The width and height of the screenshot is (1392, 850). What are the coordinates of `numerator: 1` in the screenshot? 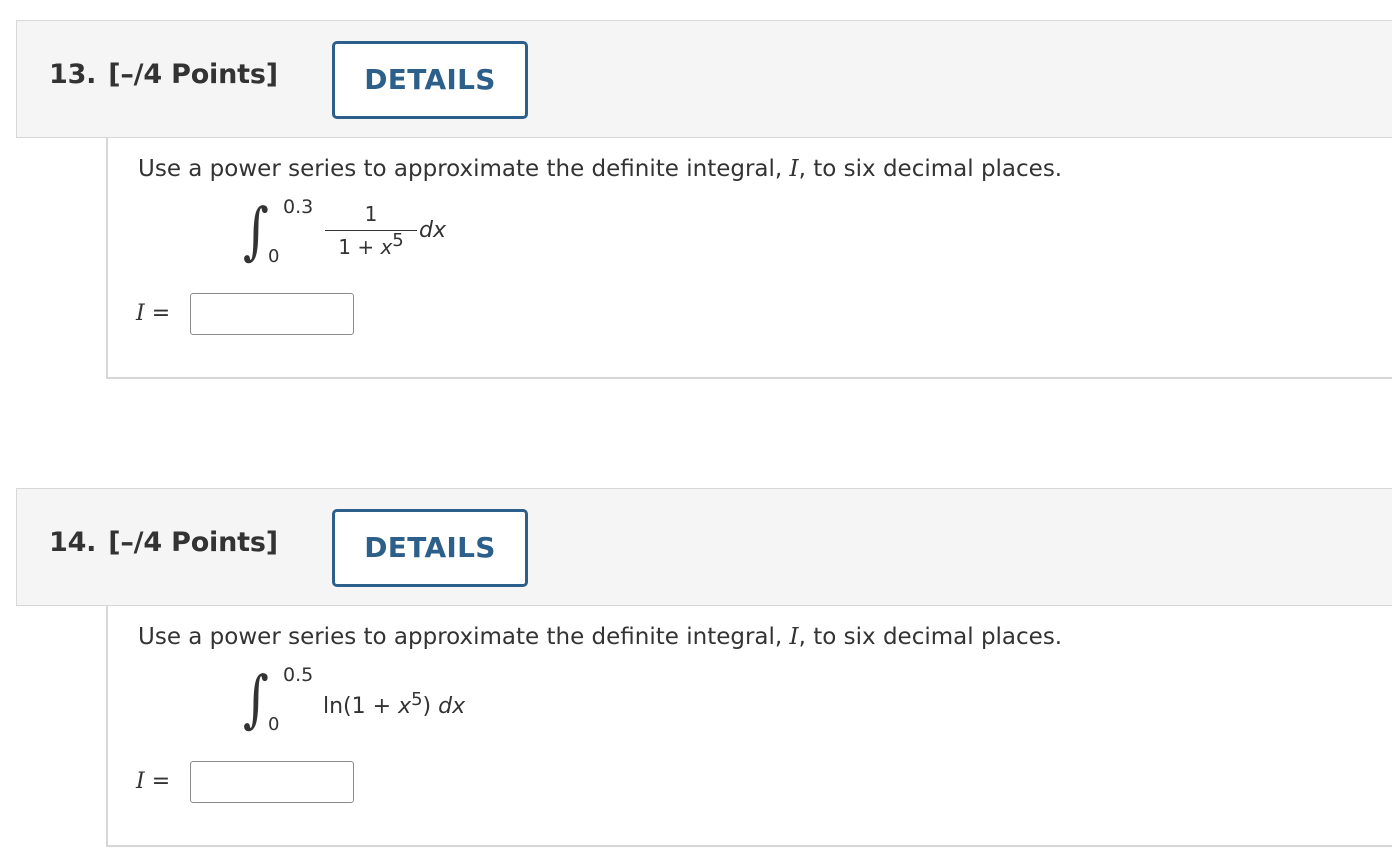 It's located at (371, 214).